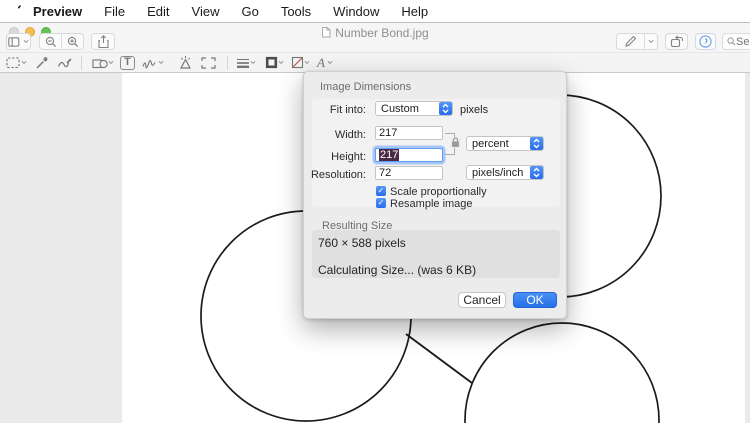  Describe the element at coordinates (347, 110) in the screenshot. I see `fit-into-label: Fit into:` at that location.